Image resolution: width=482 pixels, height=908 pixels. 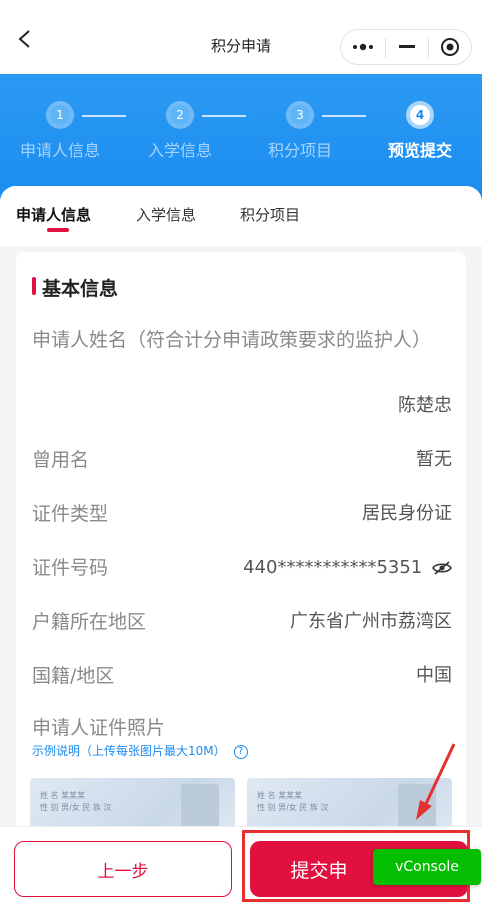 I want to click on photo-label: 申请人证件照片, so click(x=99, y=728).